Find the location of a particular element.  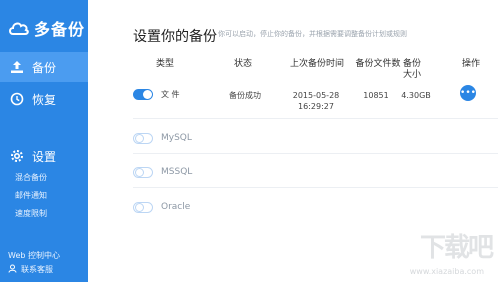

history-icon is located at coordinates (17, 99).